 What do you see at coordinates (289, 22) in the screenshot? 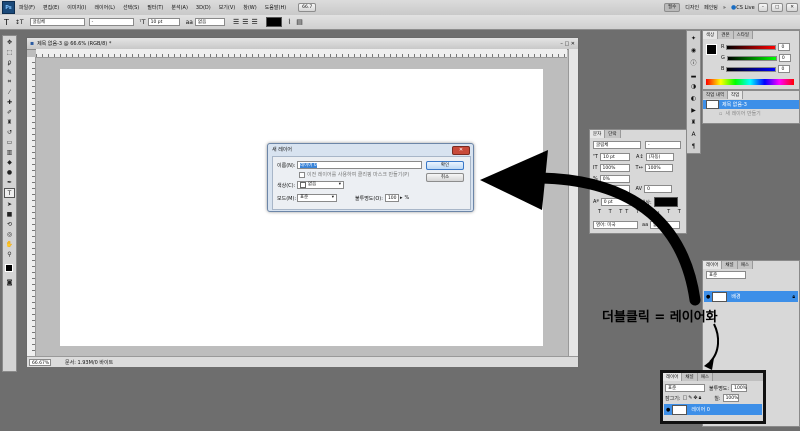
I see `warp-text-icon: ⌇` at bounding box center [289, 22].